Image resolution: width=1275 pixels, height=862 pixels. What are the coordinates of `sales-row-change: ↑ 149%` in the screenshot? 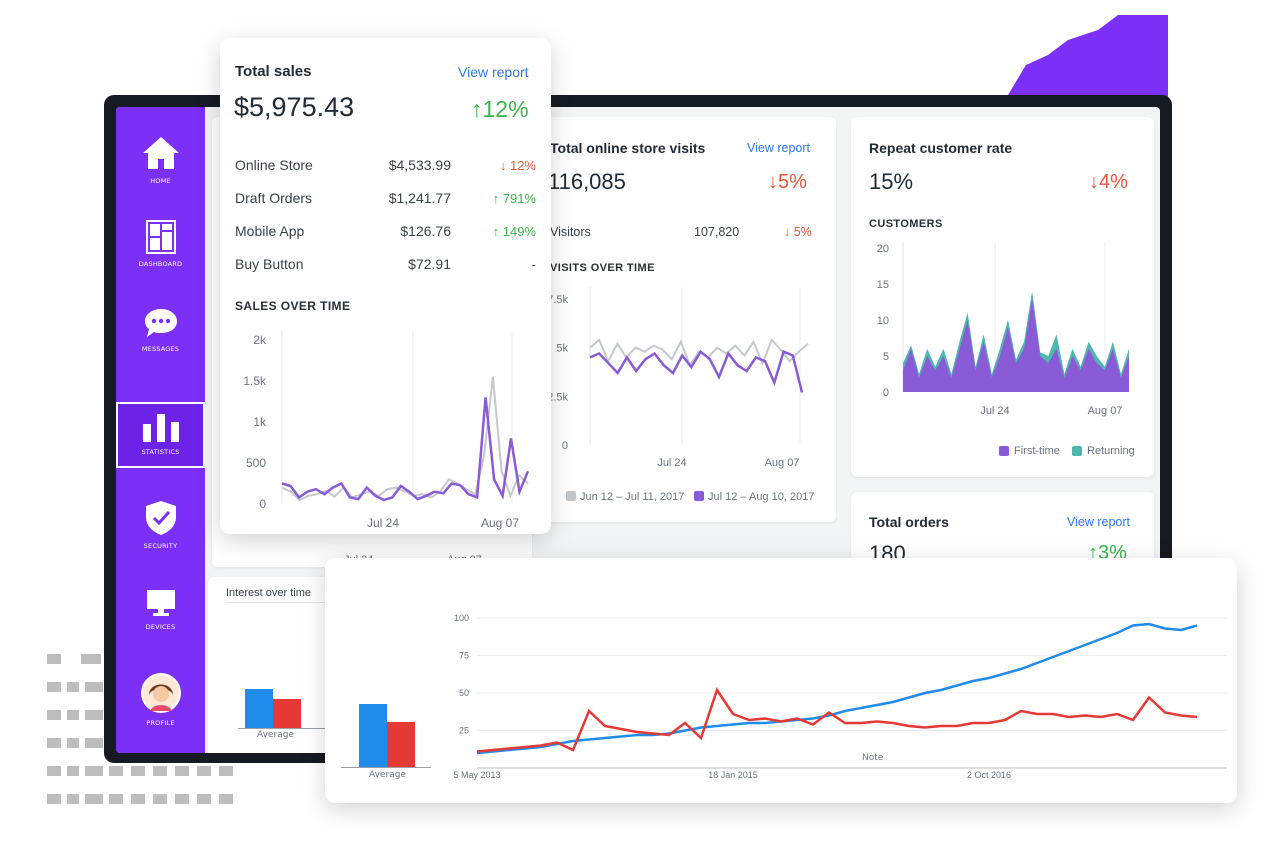 It's located at (514, 231).